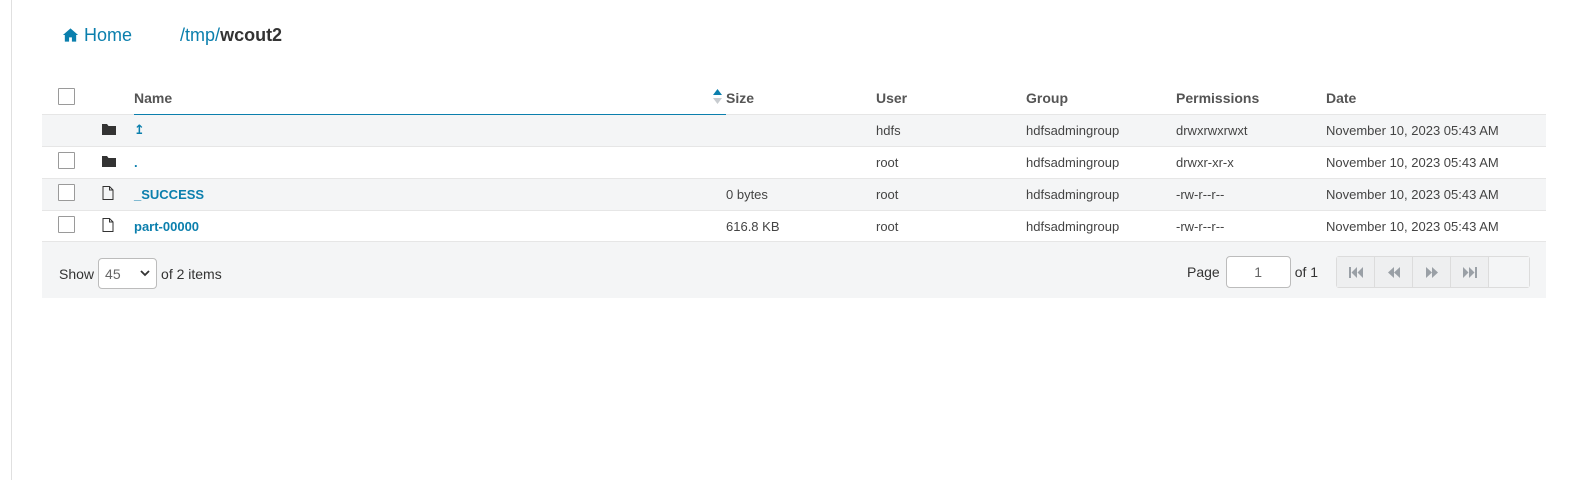 This screenshot has height=480, width=1585. I want to click on items-count: of 2 items, so click(191, 273).